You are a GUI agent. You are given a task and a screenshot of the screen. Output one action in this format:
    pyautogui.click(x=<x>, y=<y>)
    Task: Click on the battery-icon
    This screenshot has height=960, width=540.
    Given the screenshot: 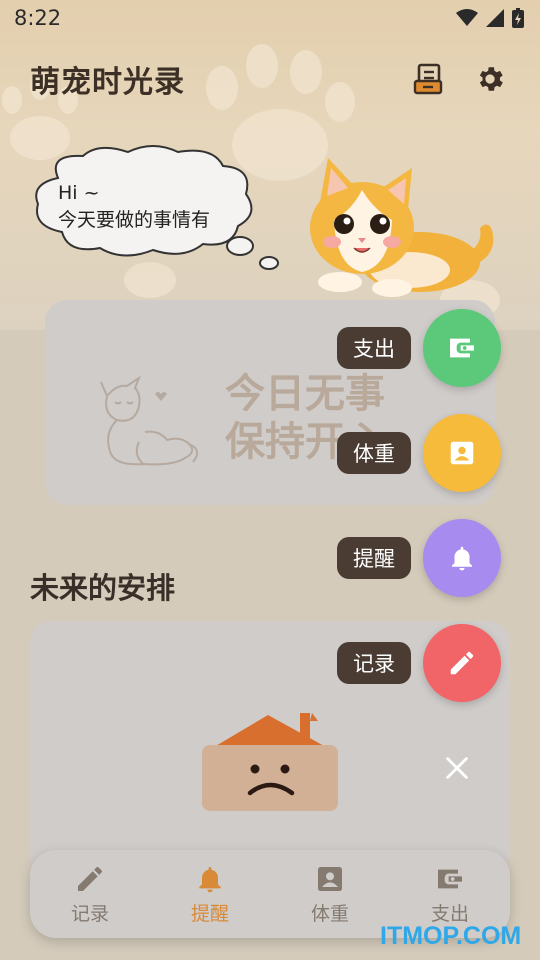 What is the action you would take?
    pyautogui.click(x=518, y=18)
    